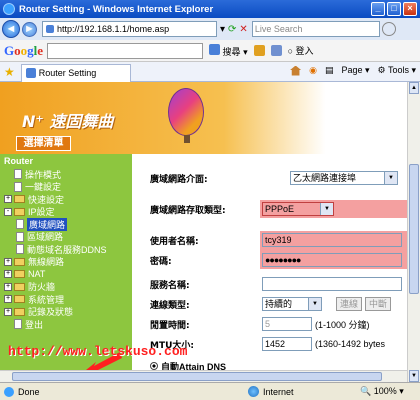 This screenshot has height=400, width=420. Describe the element at coordinates (154, 366) in the screenshot. I see `auto-dns-radio` at that location.